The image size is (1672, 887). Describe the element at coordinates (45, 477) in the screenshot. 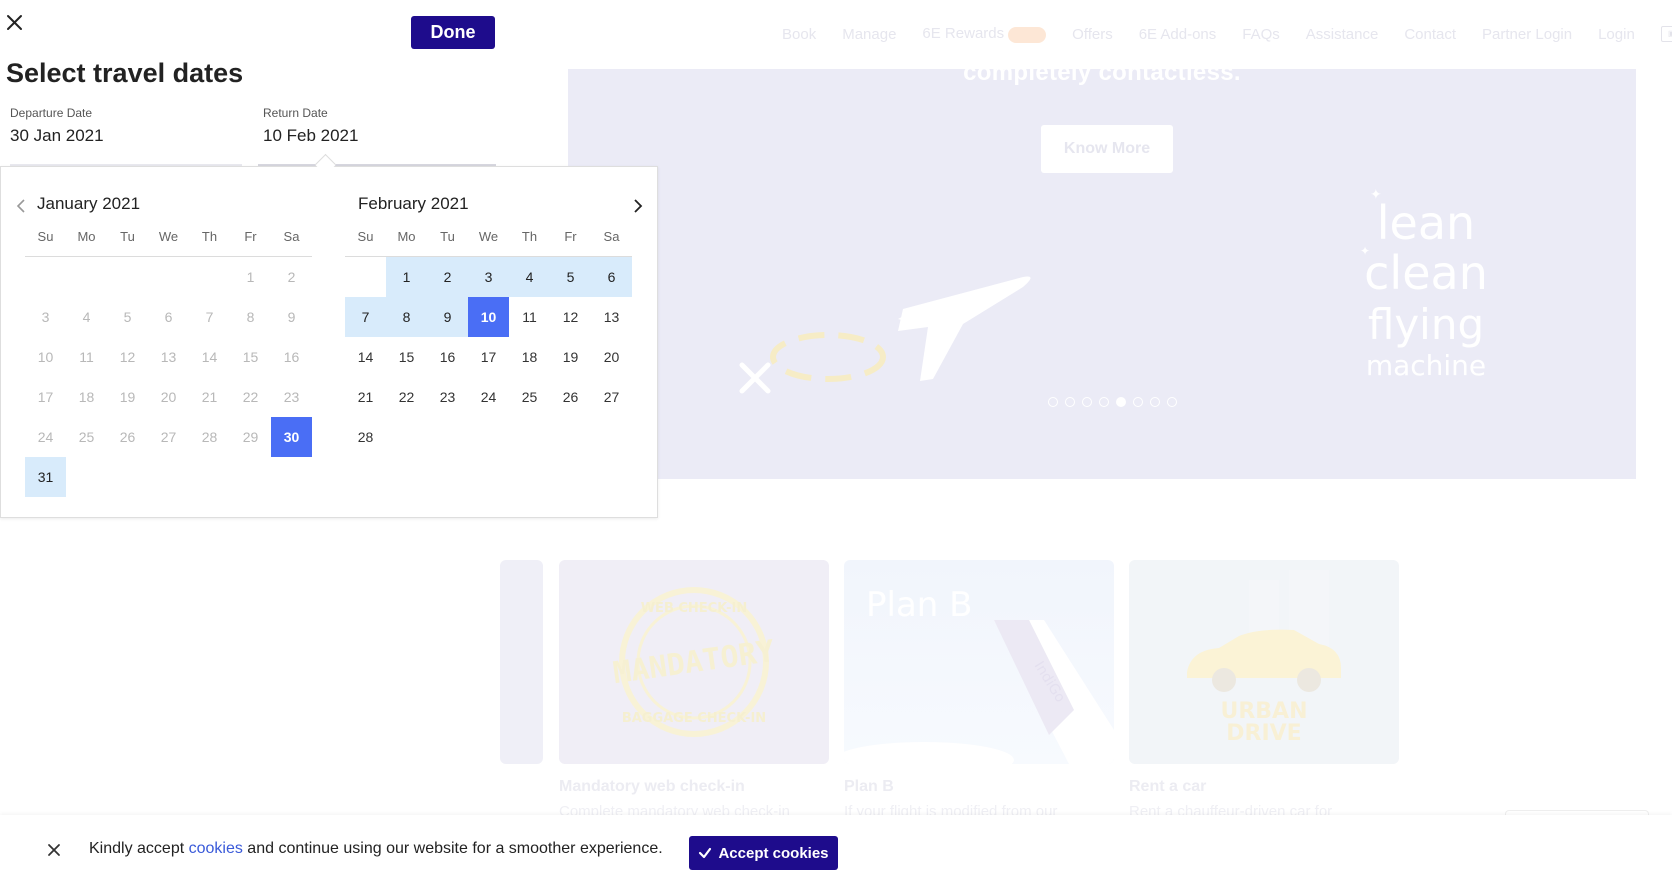

I see `day-cell: 31` at that location.